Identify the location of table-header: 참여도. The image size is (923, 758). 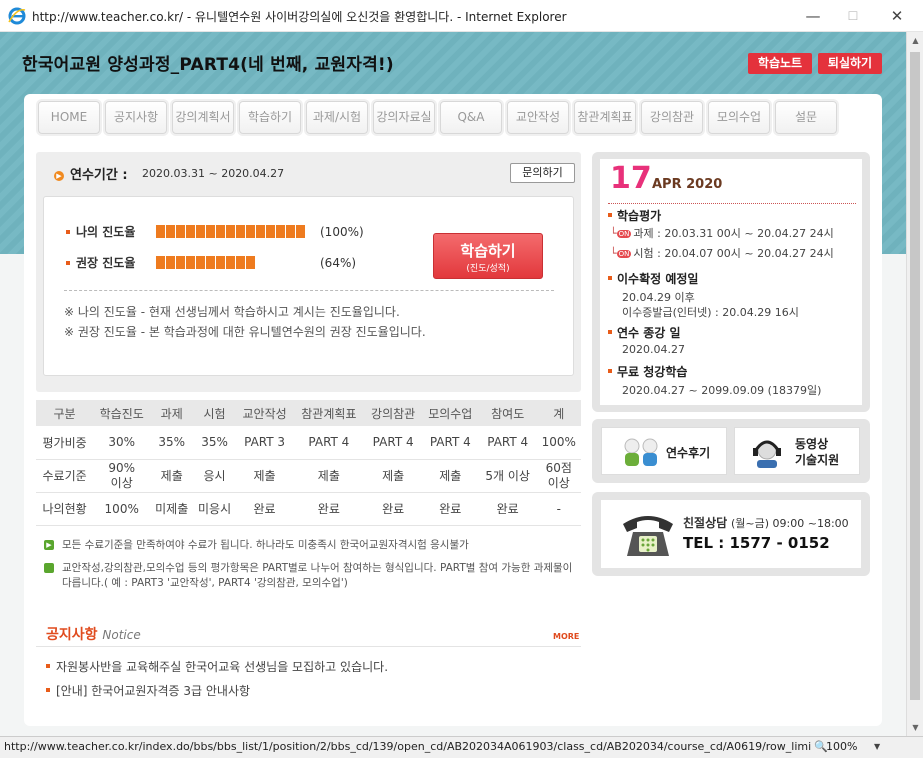
(507, 413).